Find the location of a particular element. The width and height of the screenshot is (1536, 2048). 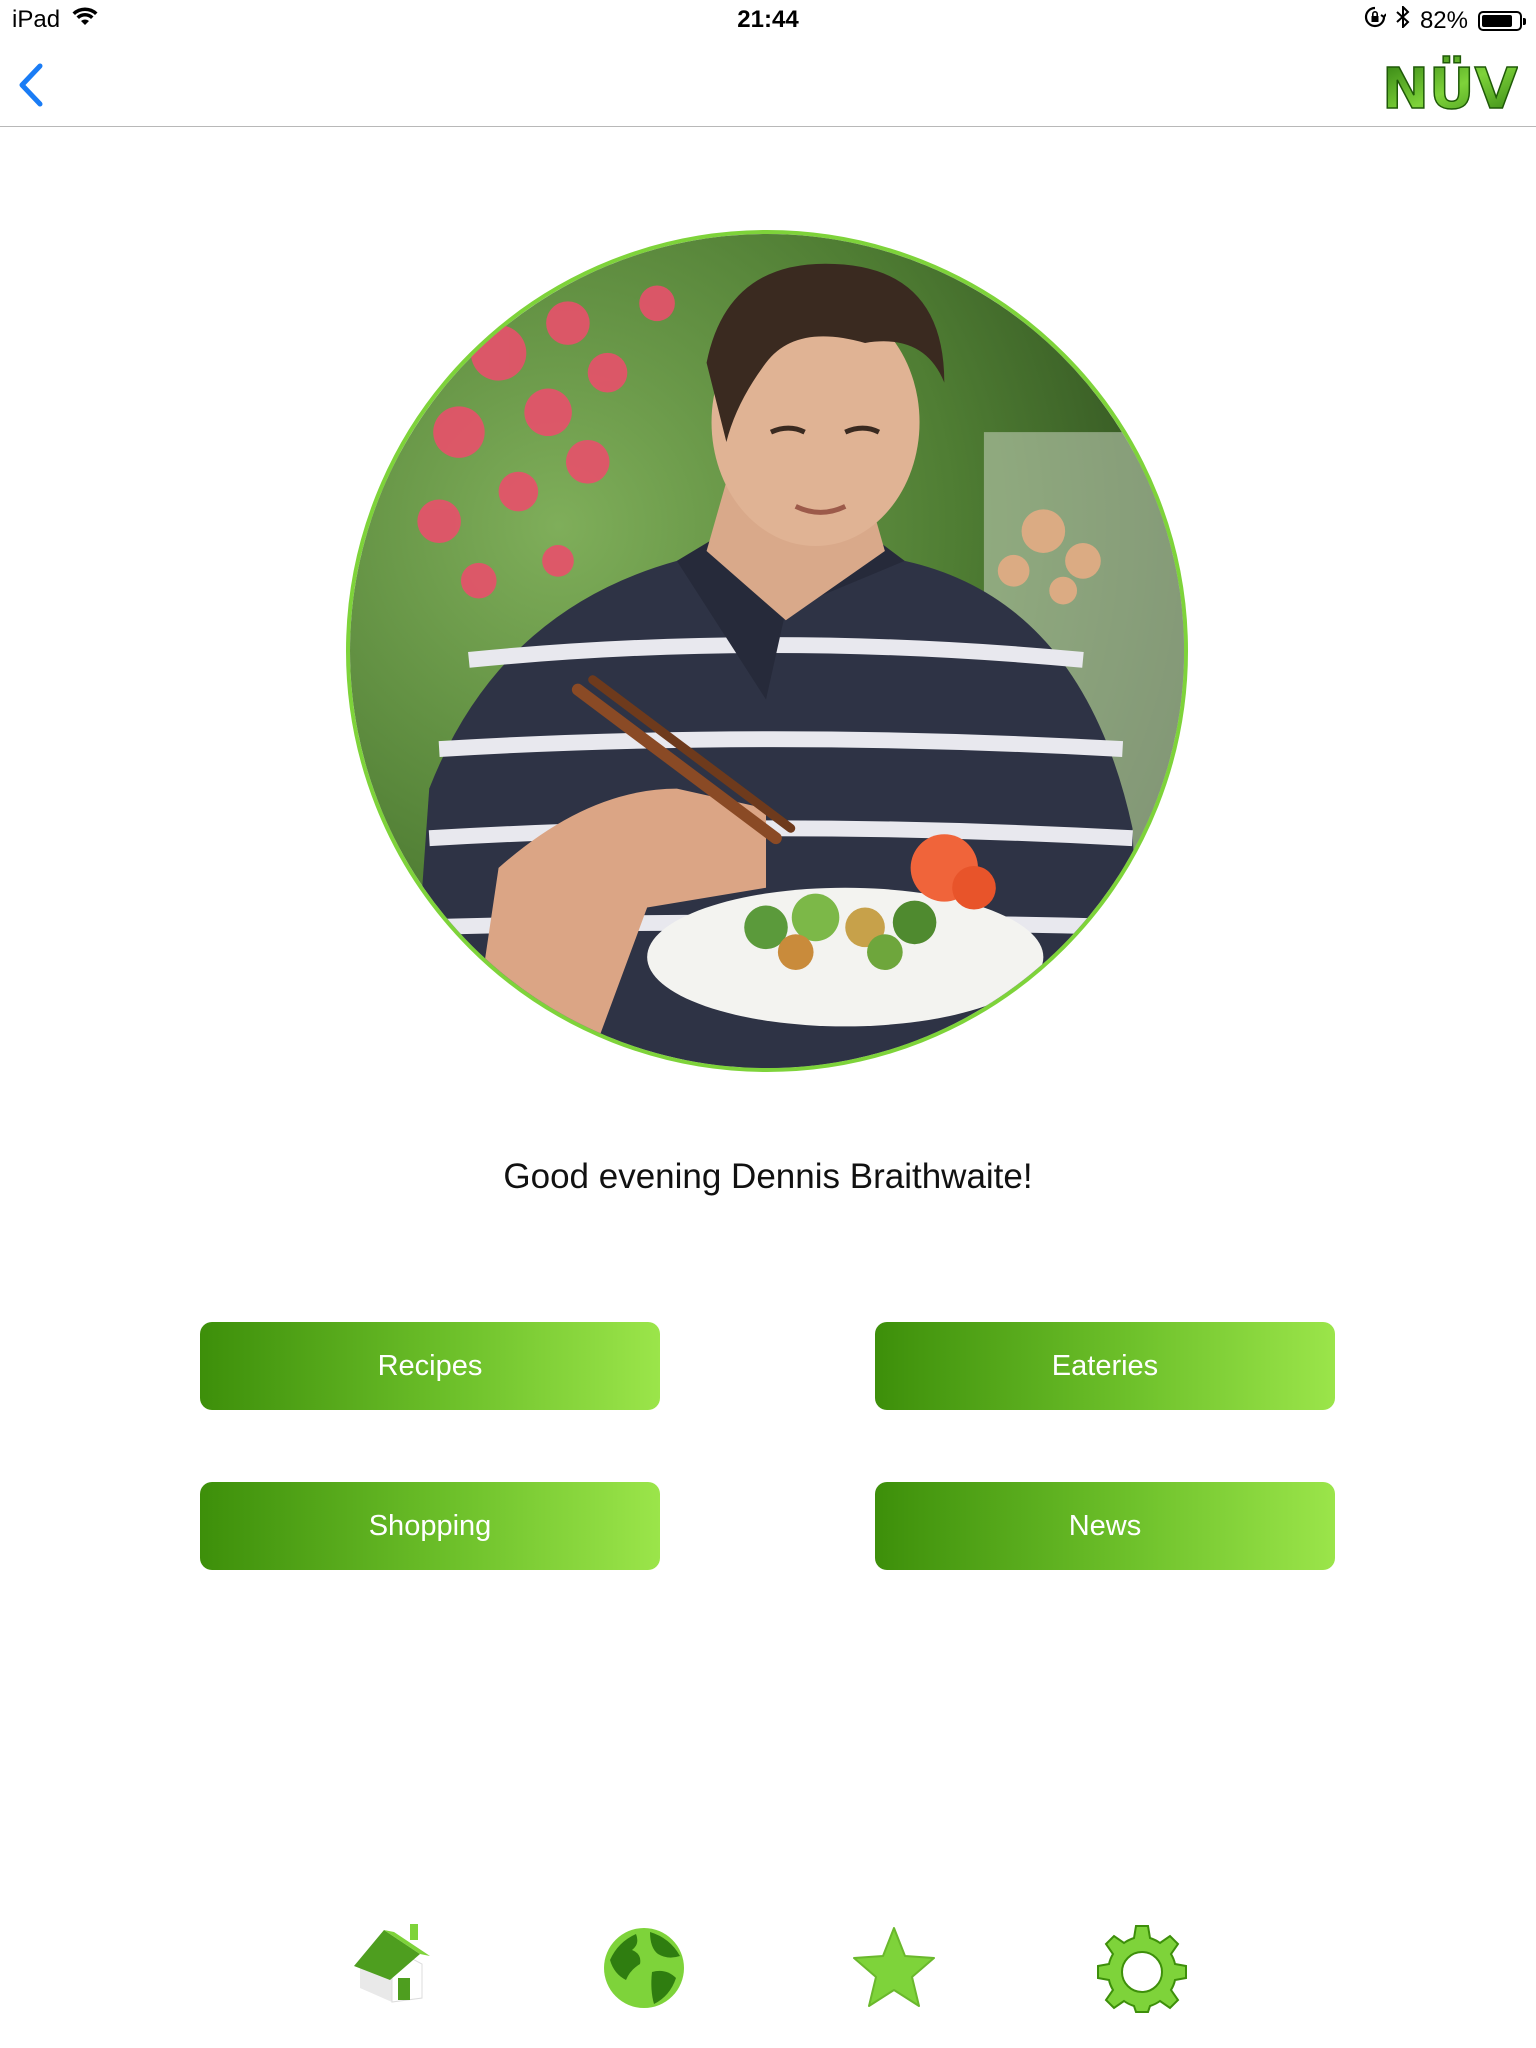

bluetooth-icon is located at coordinates (1403, 19).